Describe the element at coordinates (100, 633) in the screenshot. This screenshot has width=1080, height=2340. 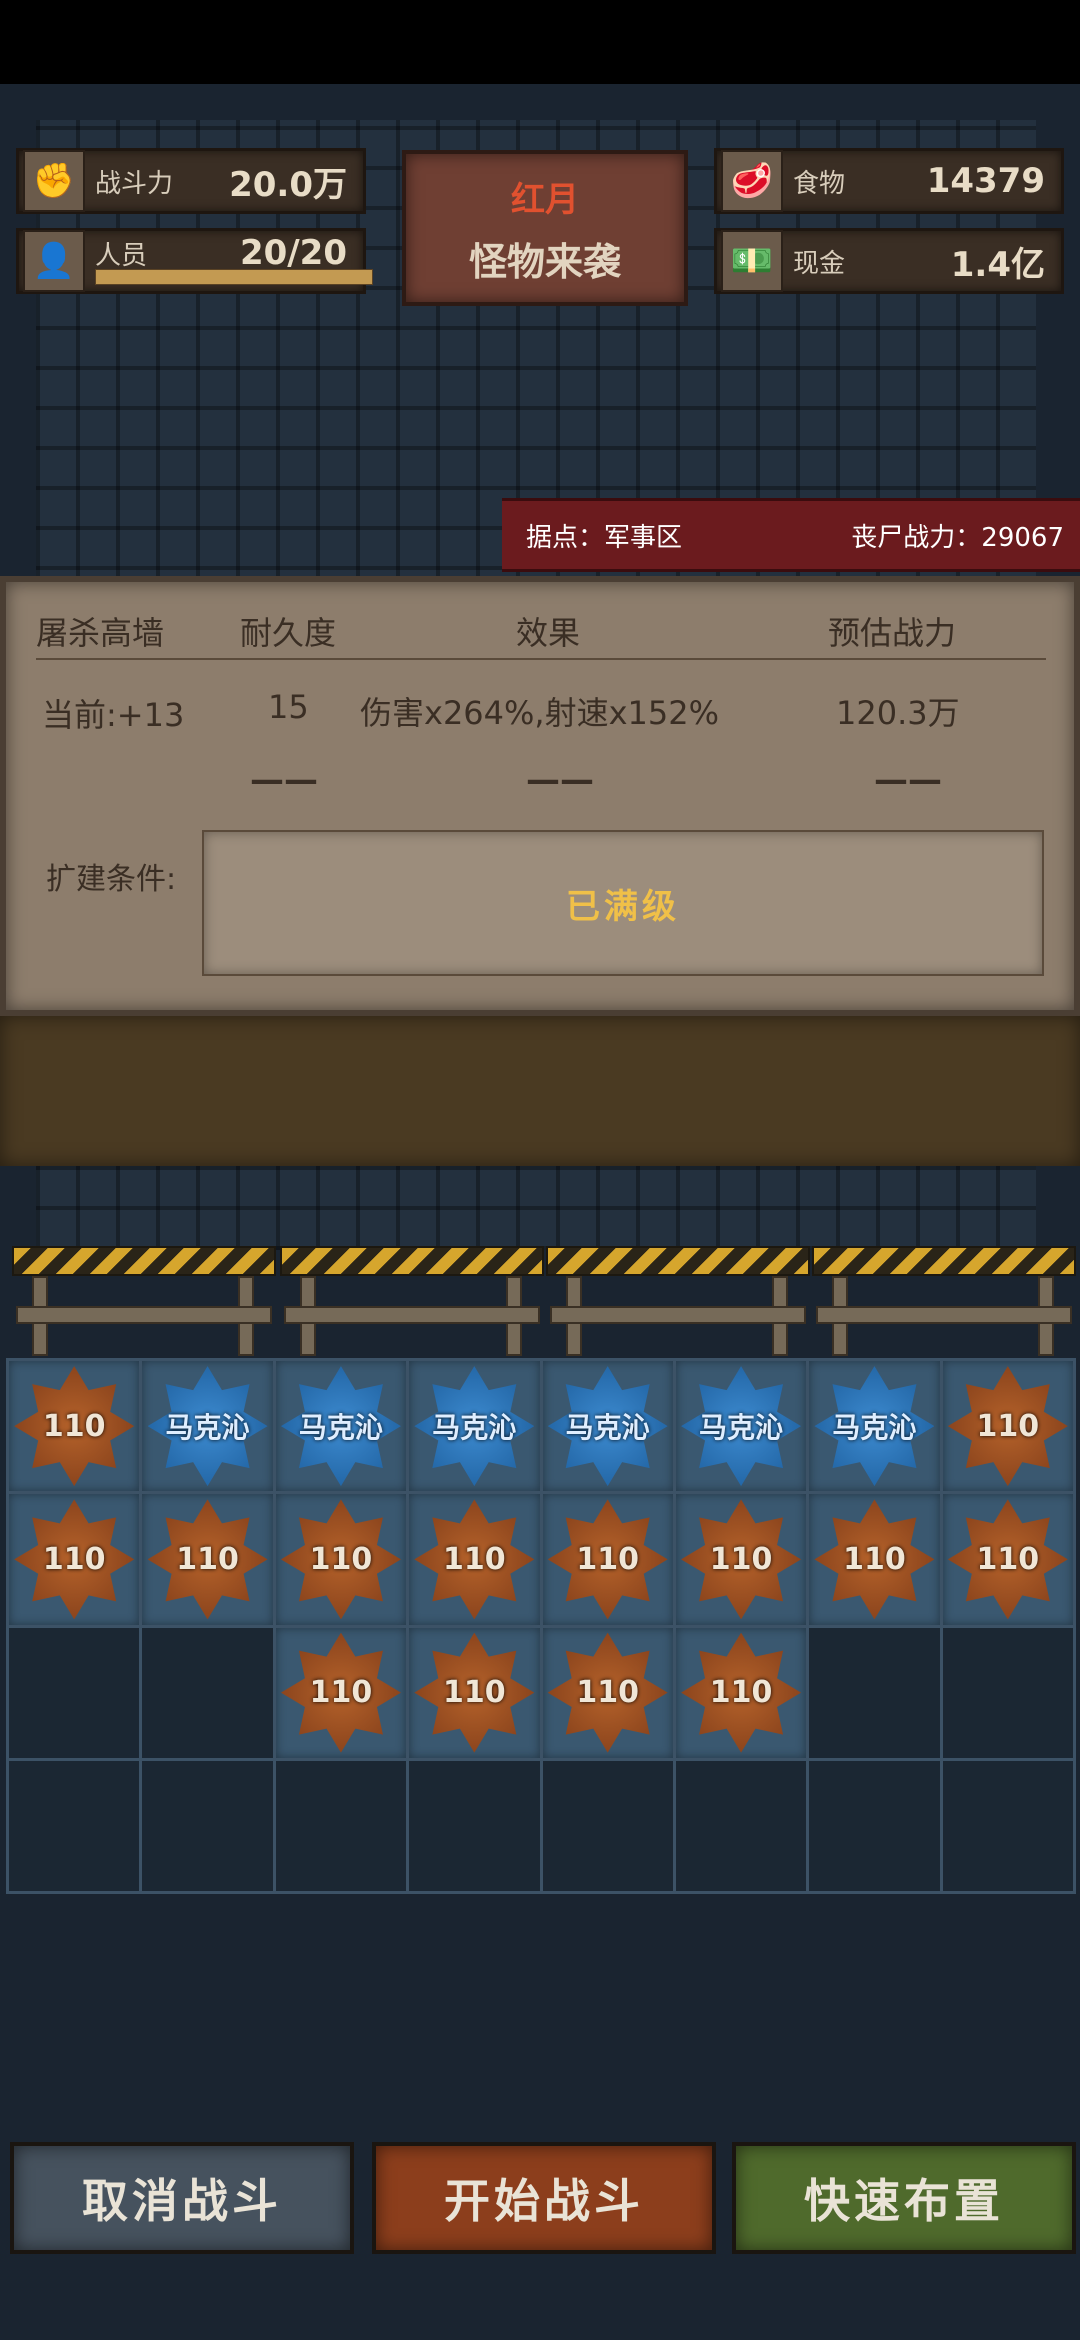
I see `header-wall-name: 屠杀高墙` at that location.